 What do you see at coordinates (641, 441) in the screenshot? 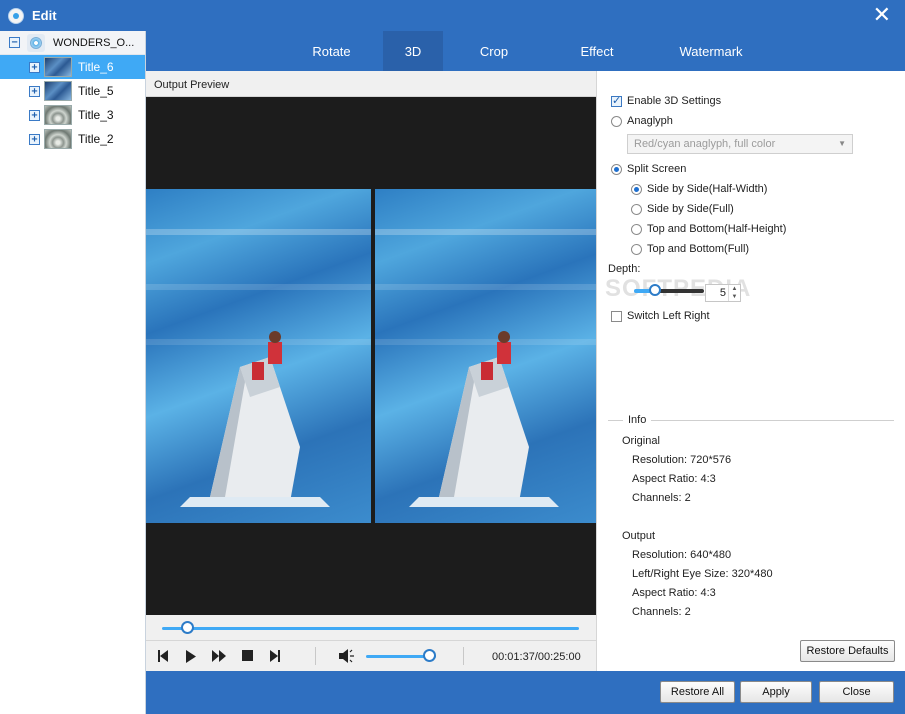
I see `original-heading: Original` at bounding box center [641, 441].